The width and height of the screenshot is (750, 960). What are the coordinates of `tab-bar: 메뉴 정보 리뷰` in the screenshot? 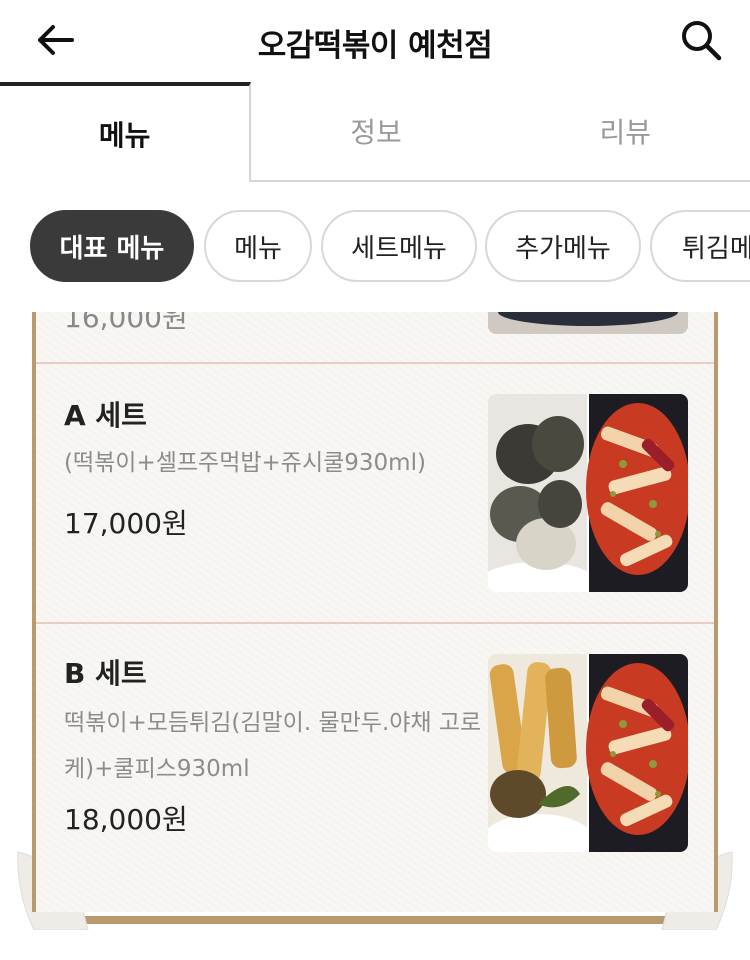 It's located at (375, 132).